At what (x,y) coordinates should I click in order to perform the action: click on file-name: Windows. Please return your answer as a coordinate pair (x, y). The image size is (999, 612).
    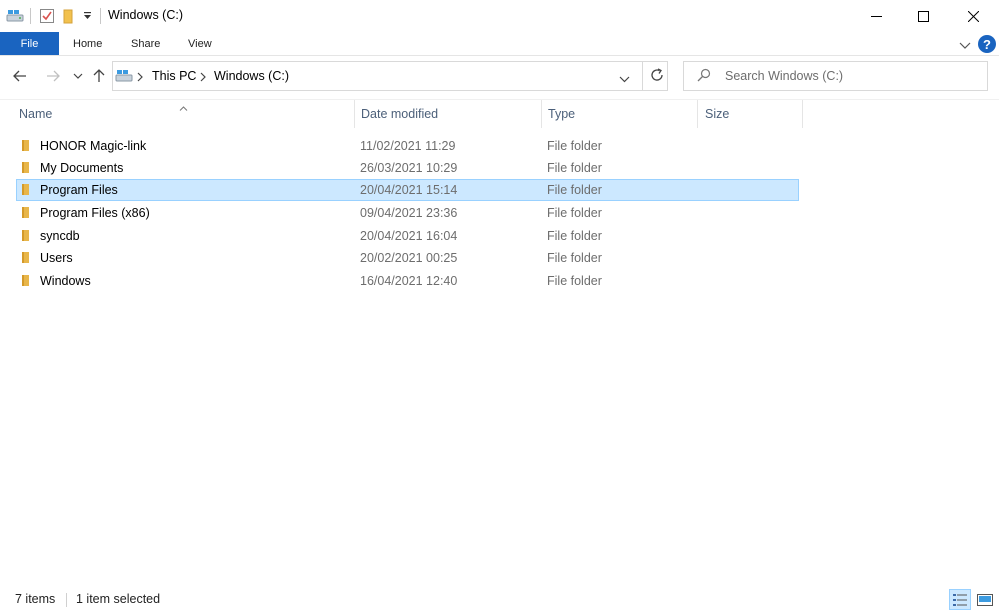
    Looking at the image, I should click on (65, 281).